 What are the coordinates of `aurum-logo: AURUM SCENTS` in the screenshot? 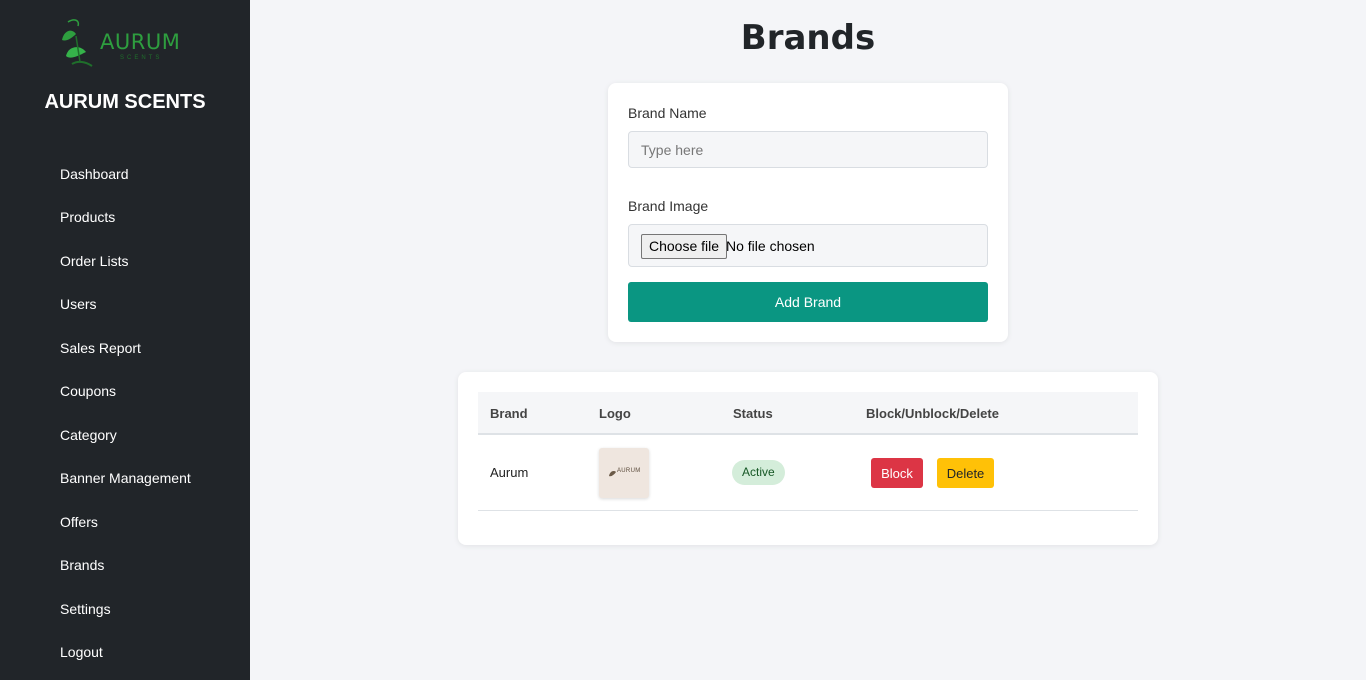 It's located at (123, 42).